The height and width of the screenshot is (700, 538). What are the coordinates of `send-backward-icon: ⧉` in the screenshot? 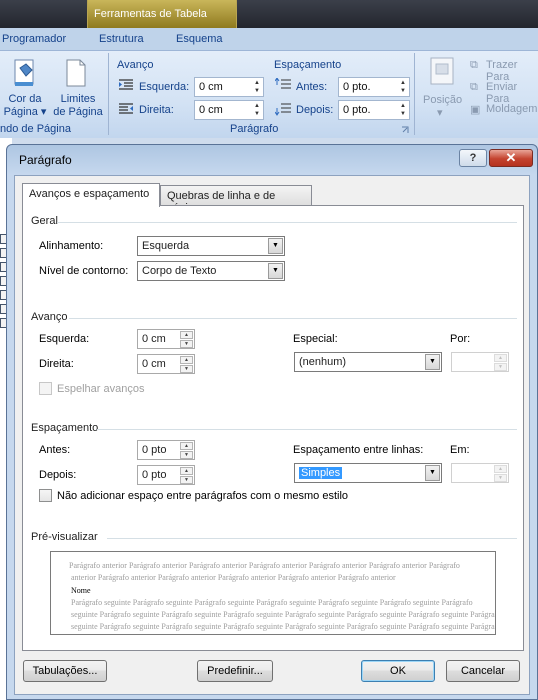 It's located at (474, 87).